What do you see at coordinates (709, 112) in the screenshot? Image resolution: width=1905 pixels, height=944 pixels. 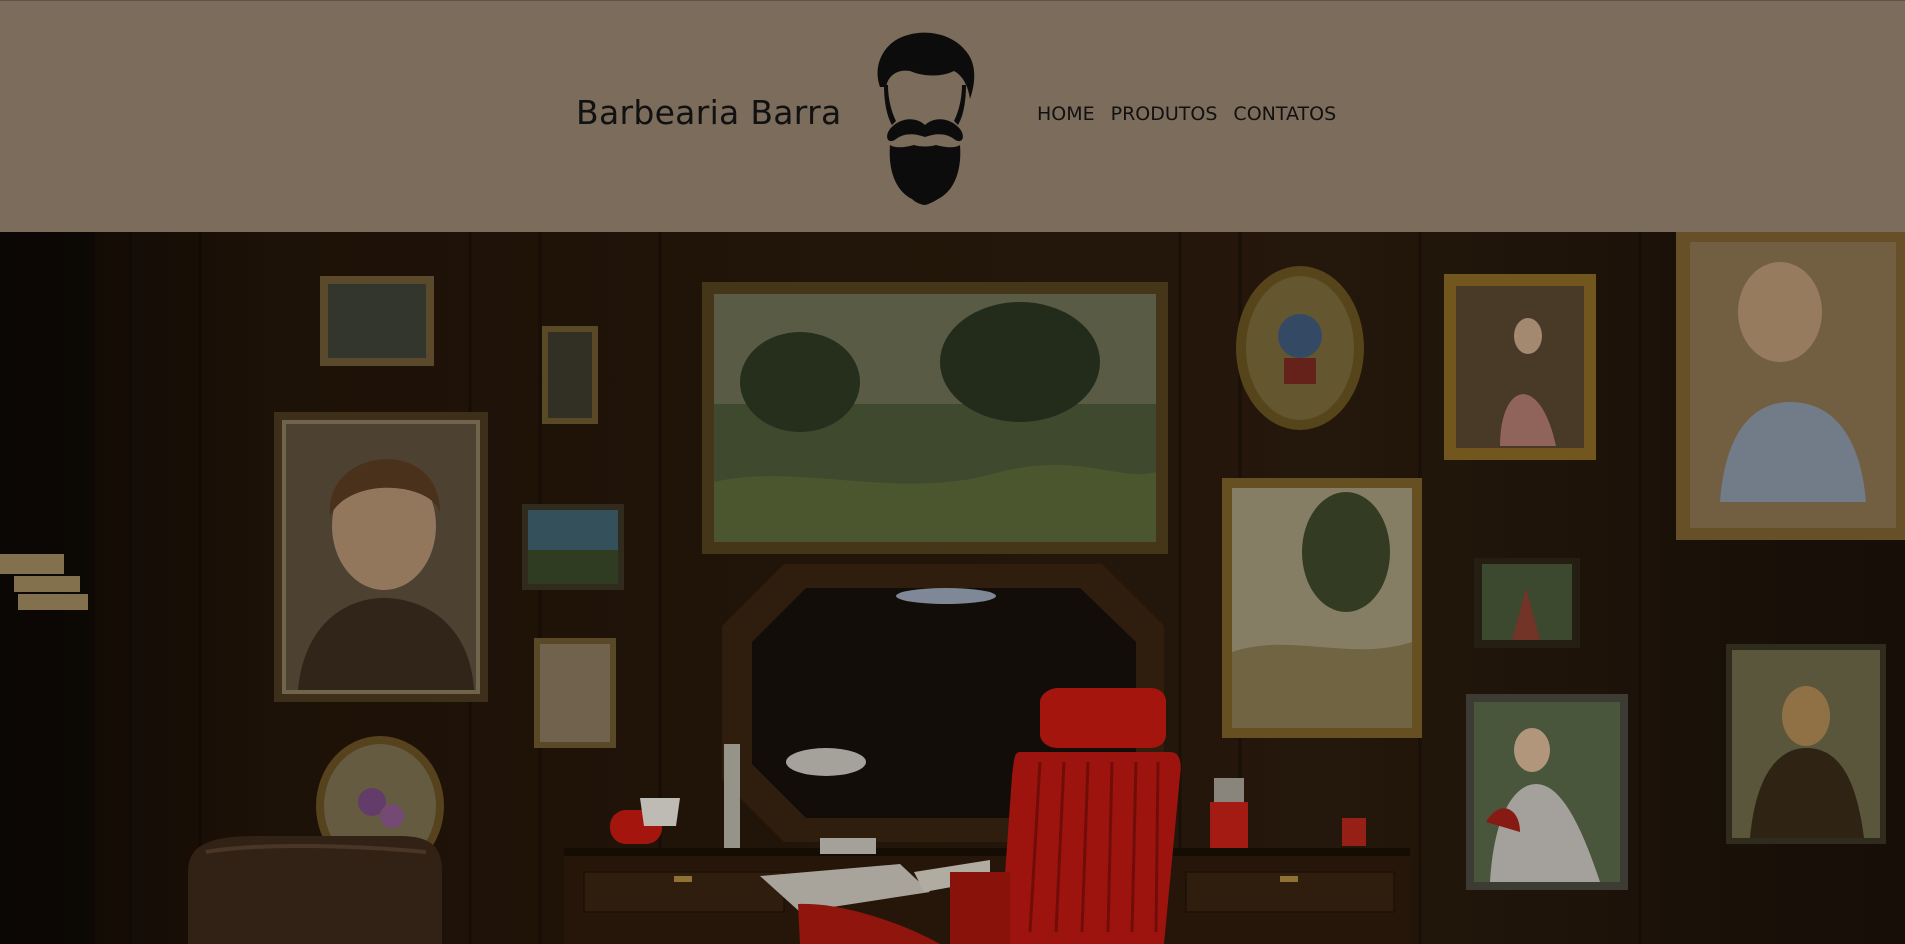 I see `brand-name: Barbearia Barra` at bounding box center [709, 112].